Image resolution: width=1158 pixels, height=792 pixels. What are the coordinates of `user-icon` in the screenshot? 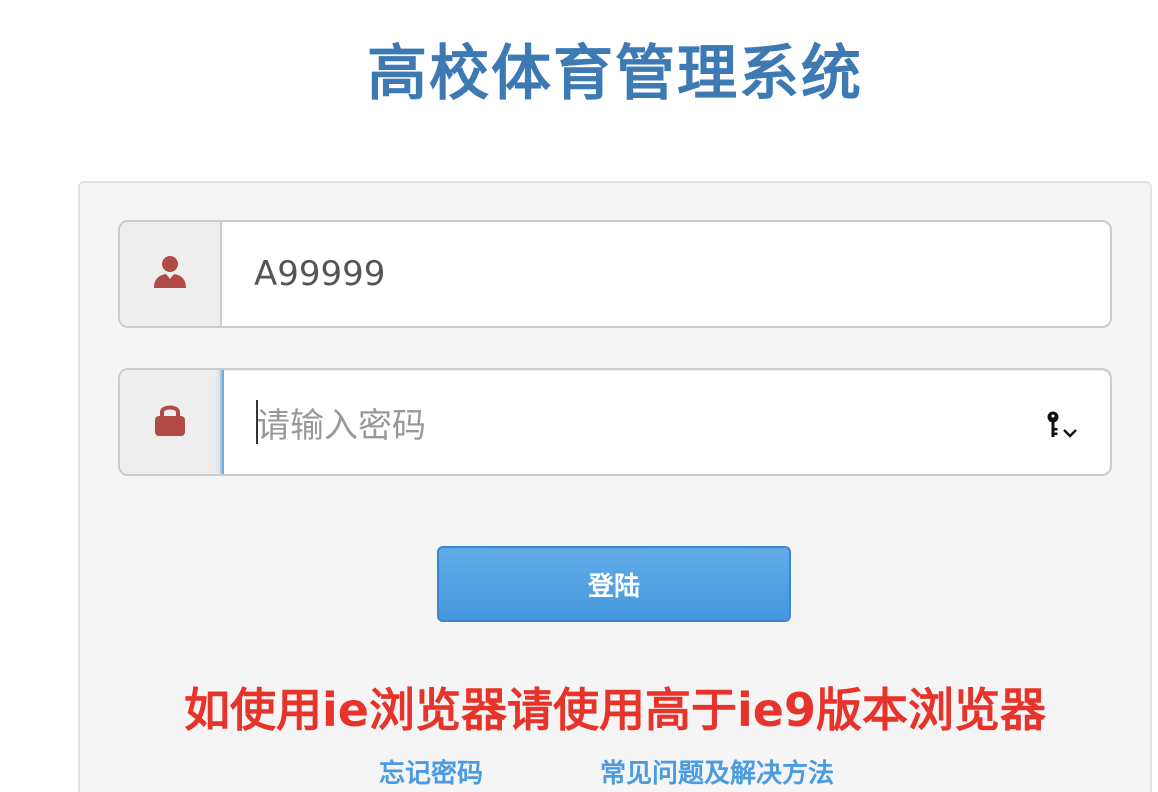 It's located at (170, 274).